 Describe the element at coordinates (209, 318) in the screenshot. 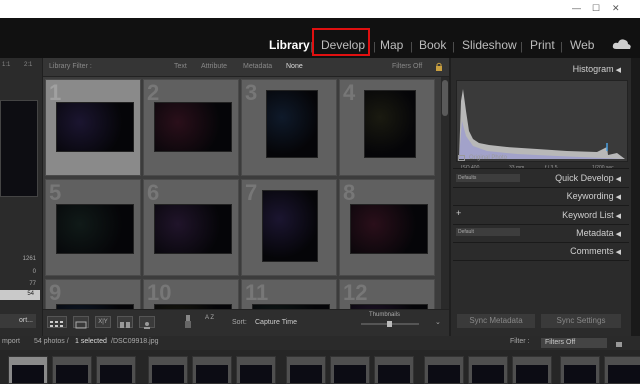

I see `sort-direction-az: A Z` at that location.